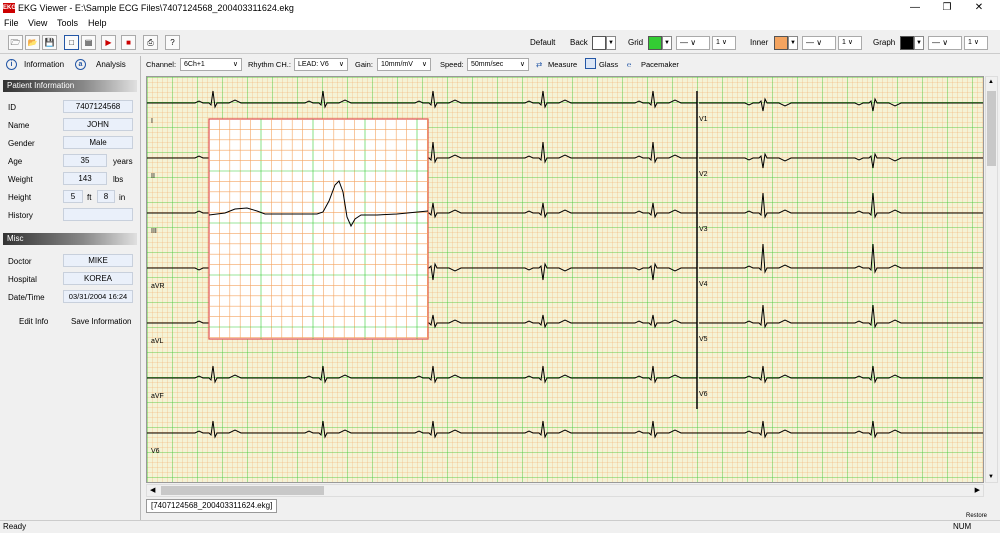 Image resolution: width=1000 pixels, height=533 pixels. Describe the element at coordinates (655, 43) in the screenshot. I see `grid-color-swatch` at that location.